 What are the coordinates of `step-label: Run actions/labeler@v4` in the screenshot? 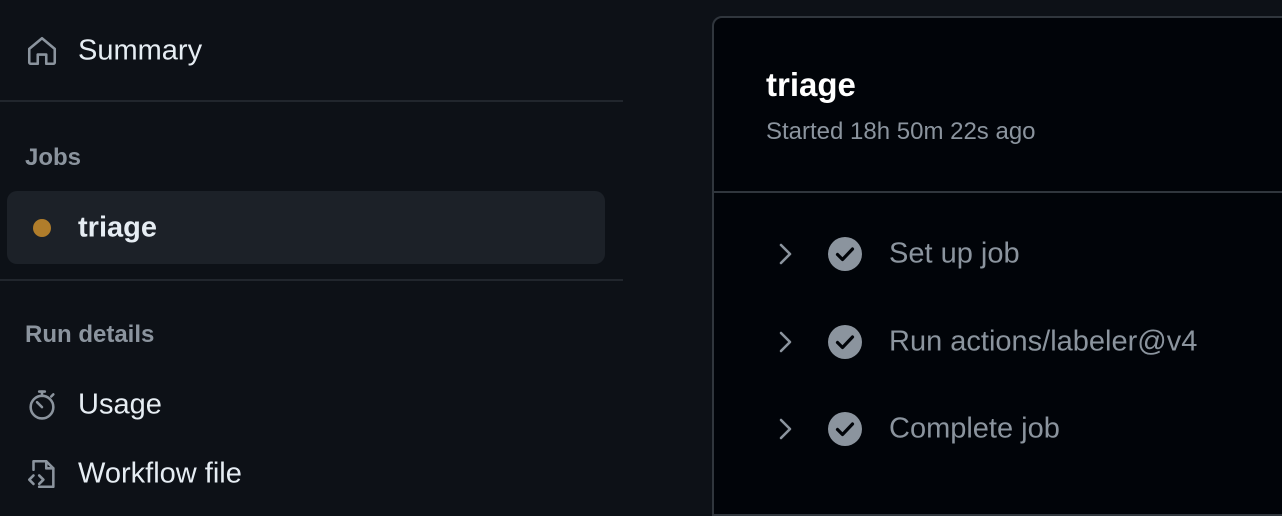 It's located at (1043, 341).